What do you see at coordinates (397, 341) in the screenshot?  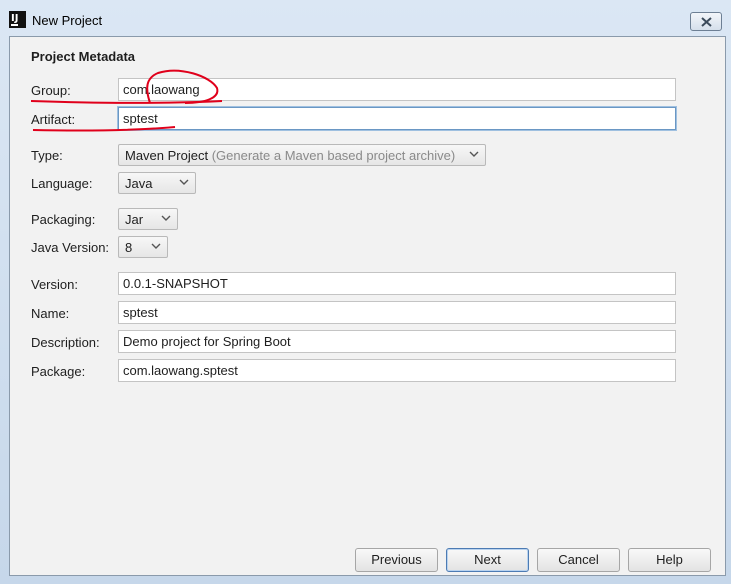 I see `description-field: Demo project for Spring Boot` at bounding box center [397, 341].